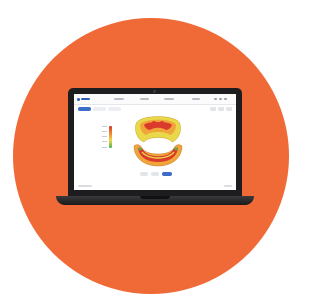  Describe the element at coordinates (228, 186) in the screenshot. I see `footer-status` at that location.